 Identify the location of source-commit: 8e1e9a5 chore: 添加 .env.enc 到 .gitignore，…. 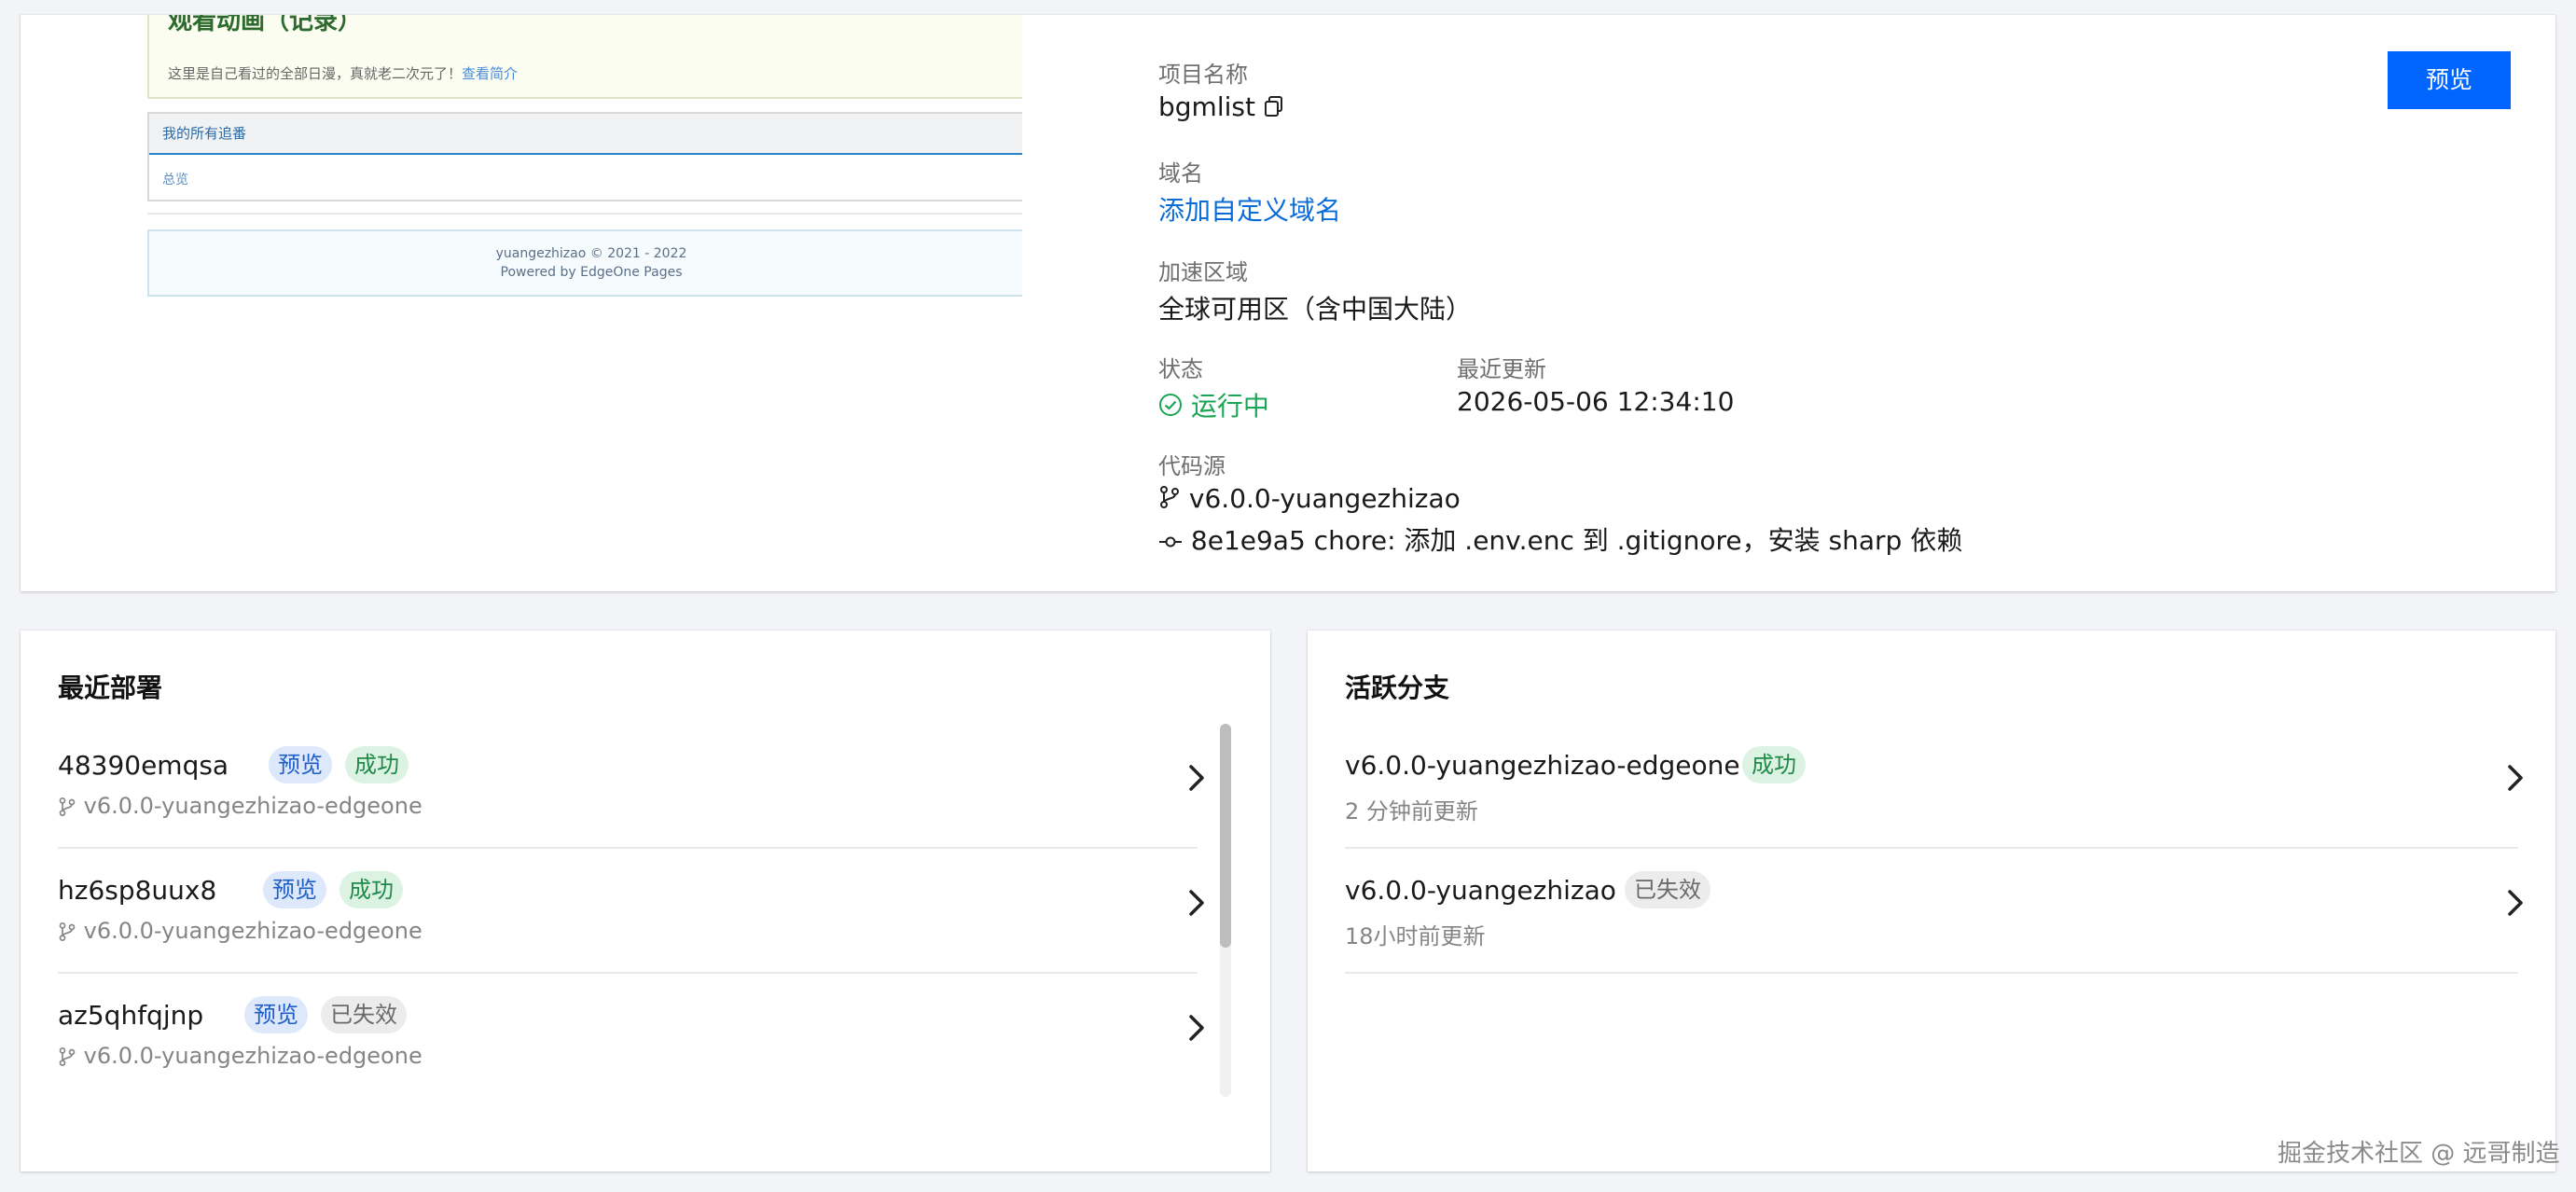
(1560, 539).